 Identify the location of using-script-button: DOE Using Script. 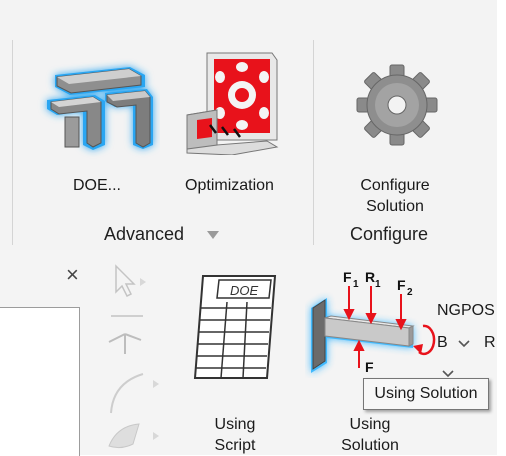
(235, 361).